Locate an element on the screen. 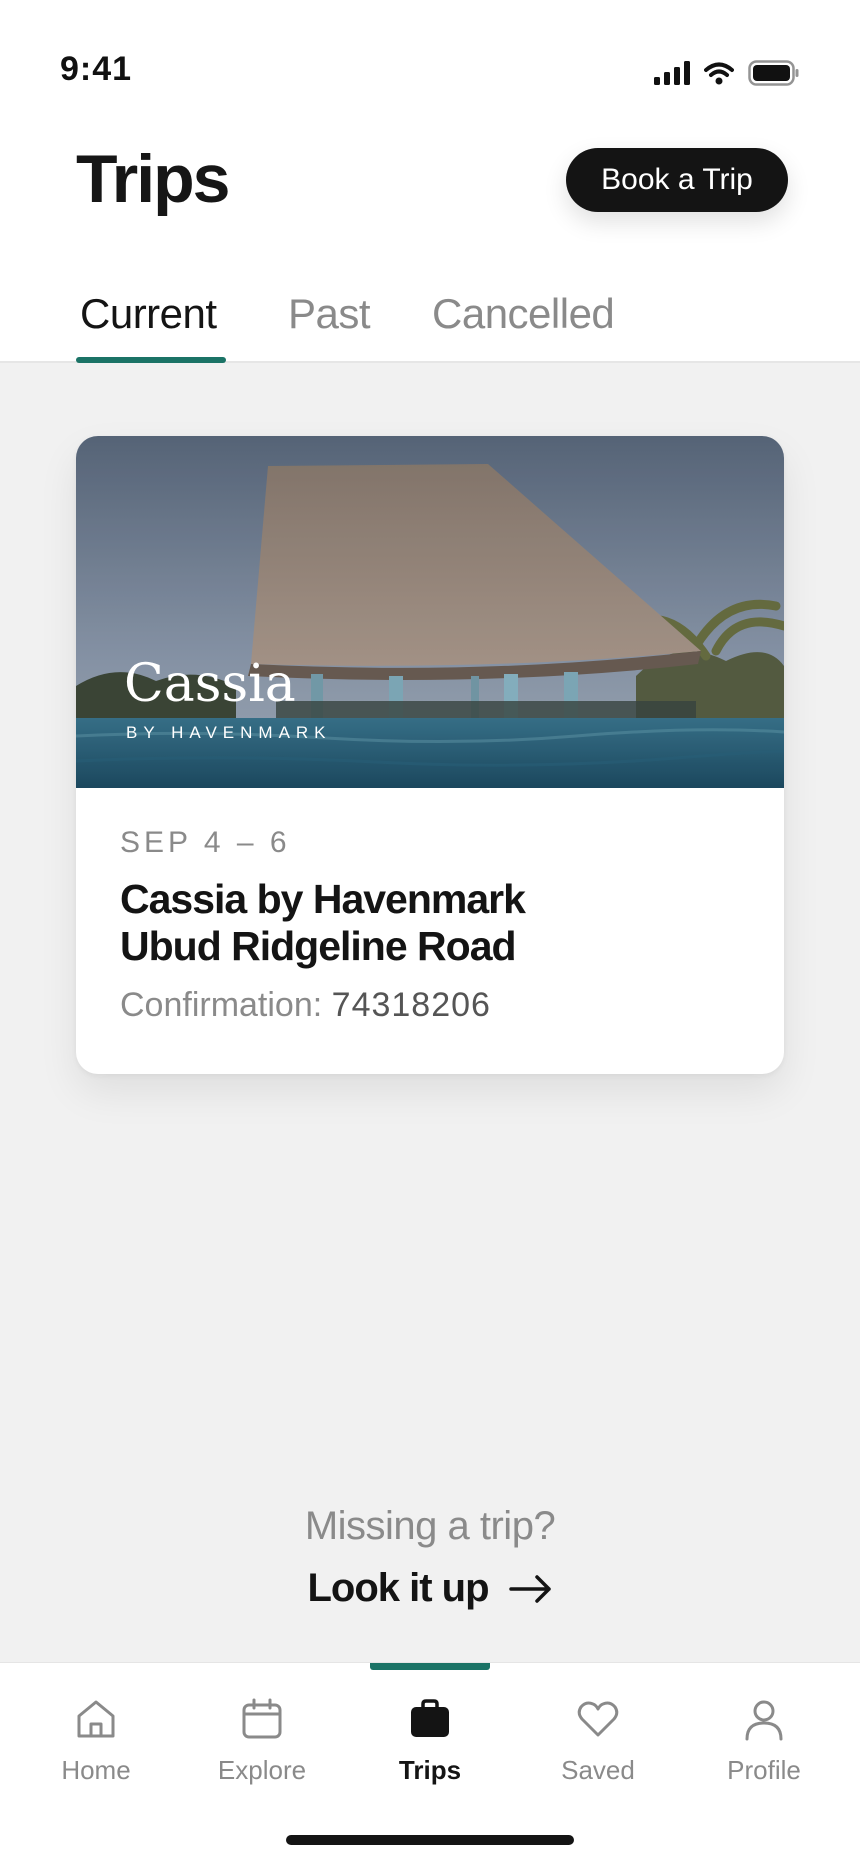 The width and height of the screenshot is (860, 1864). confirmation-label: Confirmation: is located at coordinates (221, 1005).